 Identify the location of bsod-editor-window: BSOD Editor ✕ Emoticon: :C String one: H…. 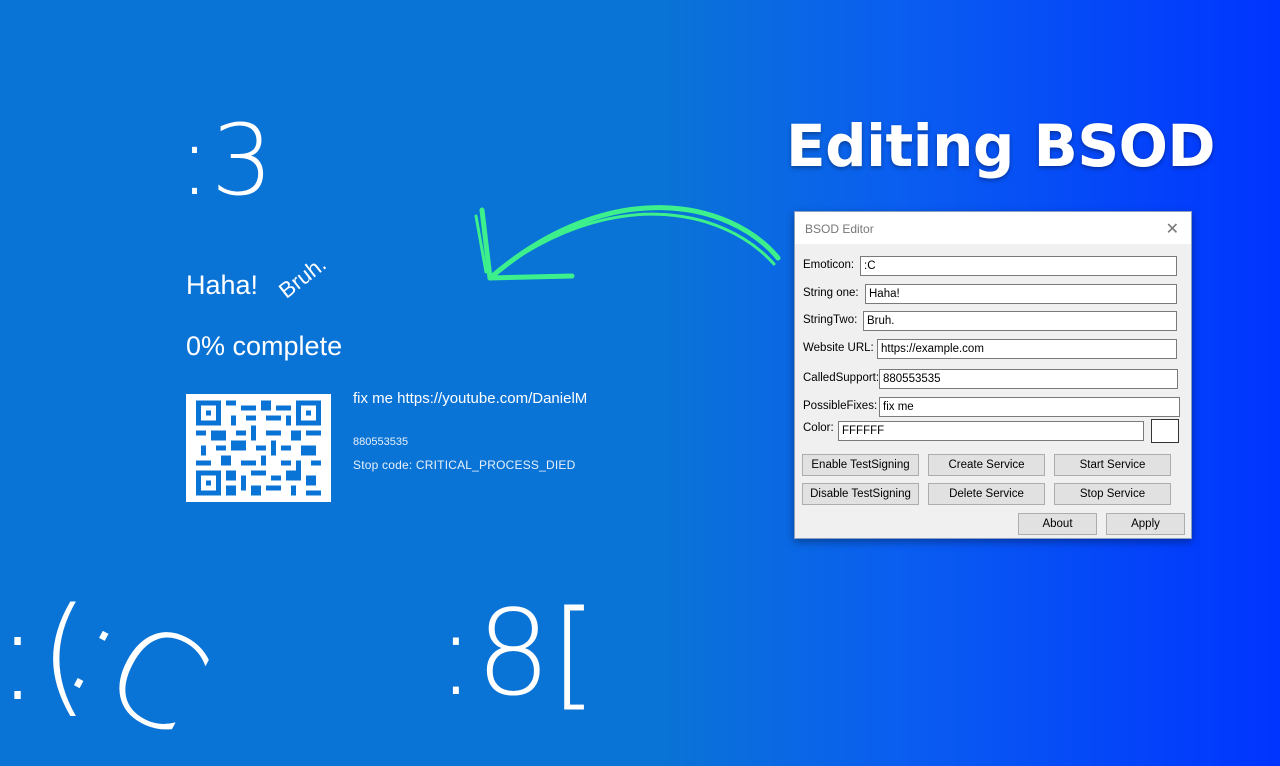
(993, 375).